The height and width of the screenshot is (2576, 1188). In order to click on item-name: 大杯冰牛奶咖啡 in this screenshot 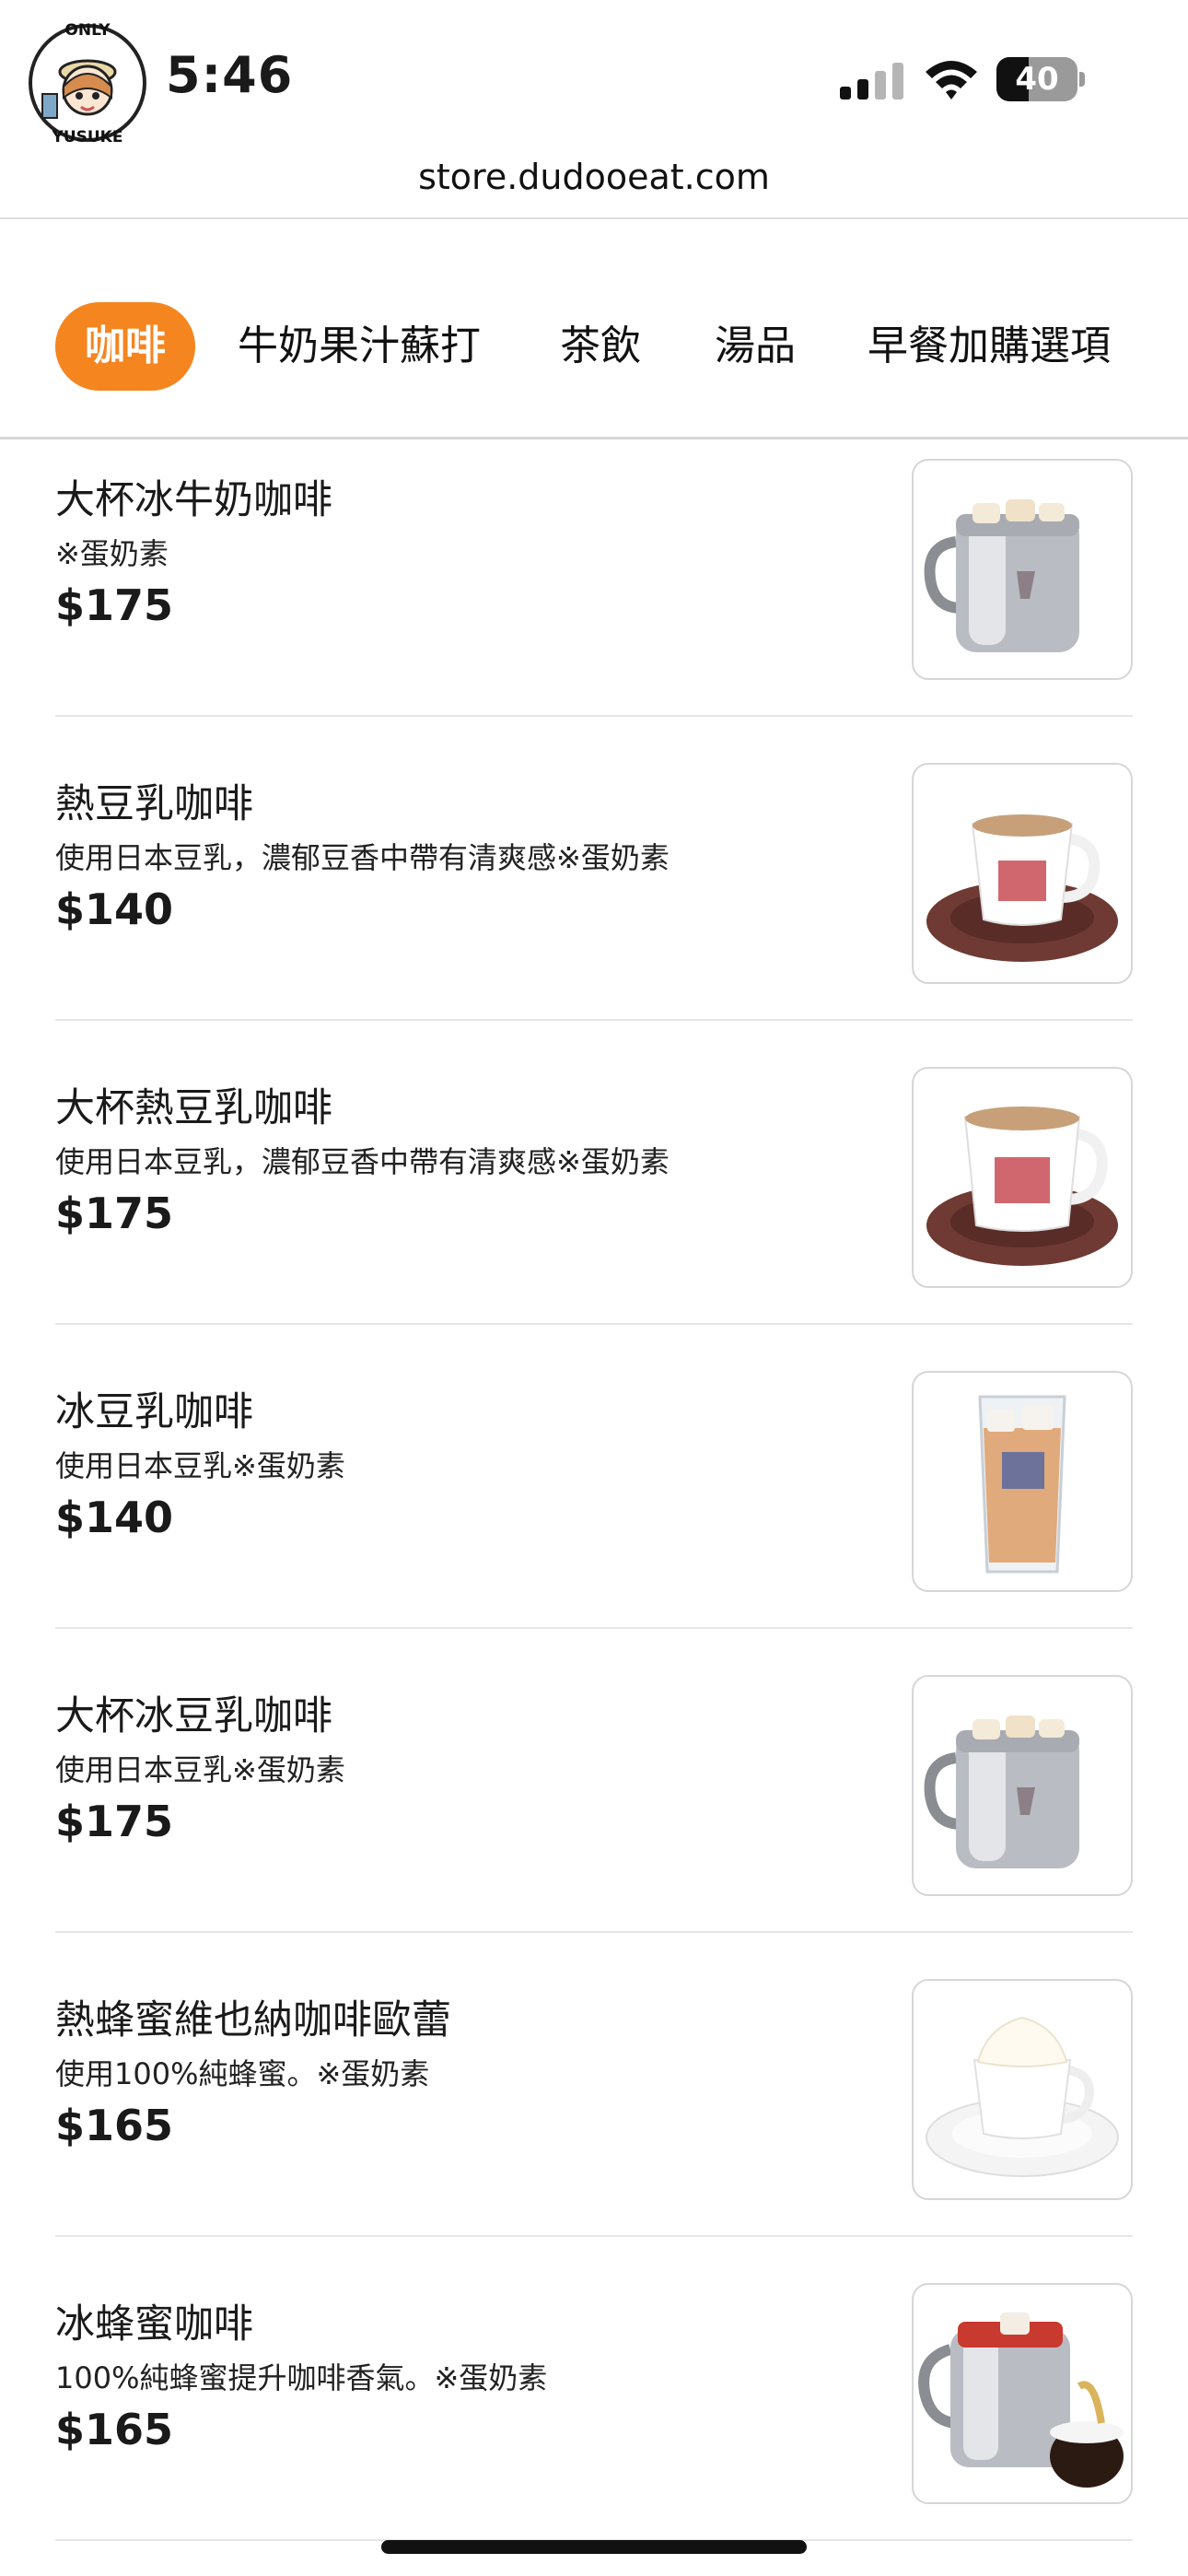, I will do `click(193, 500)`.